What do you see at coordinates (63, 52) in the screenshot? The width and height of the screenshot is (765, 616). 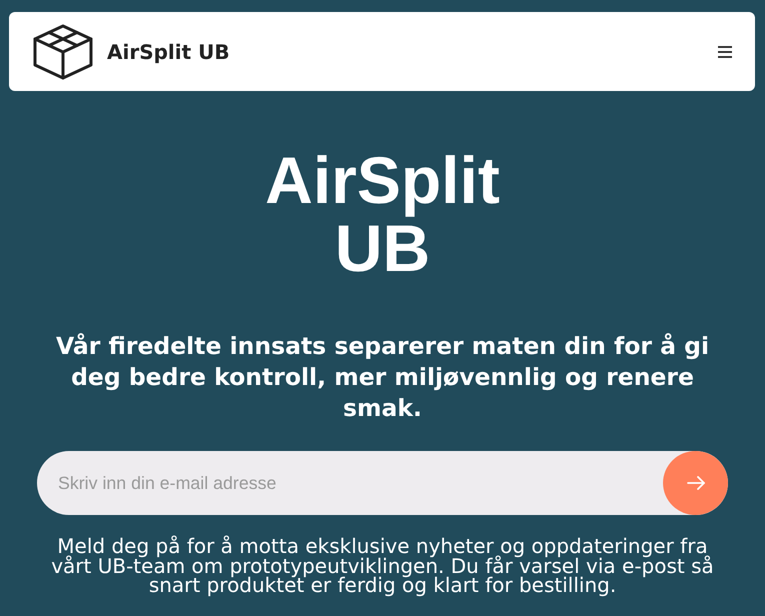 I see `cube-icon` at bounding box center [63, 52].